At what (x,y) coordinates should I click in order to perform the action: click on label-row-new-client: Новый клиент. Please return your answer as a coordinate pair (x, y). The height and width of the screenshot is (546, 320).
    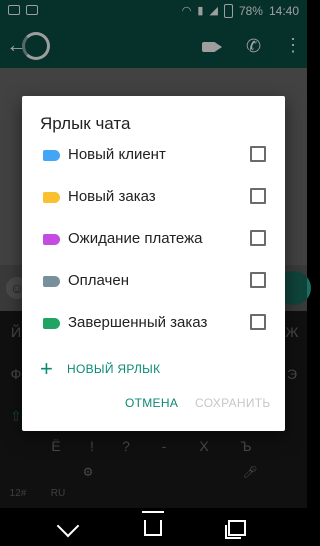
    Looking at the image, I should click on (153, 155).